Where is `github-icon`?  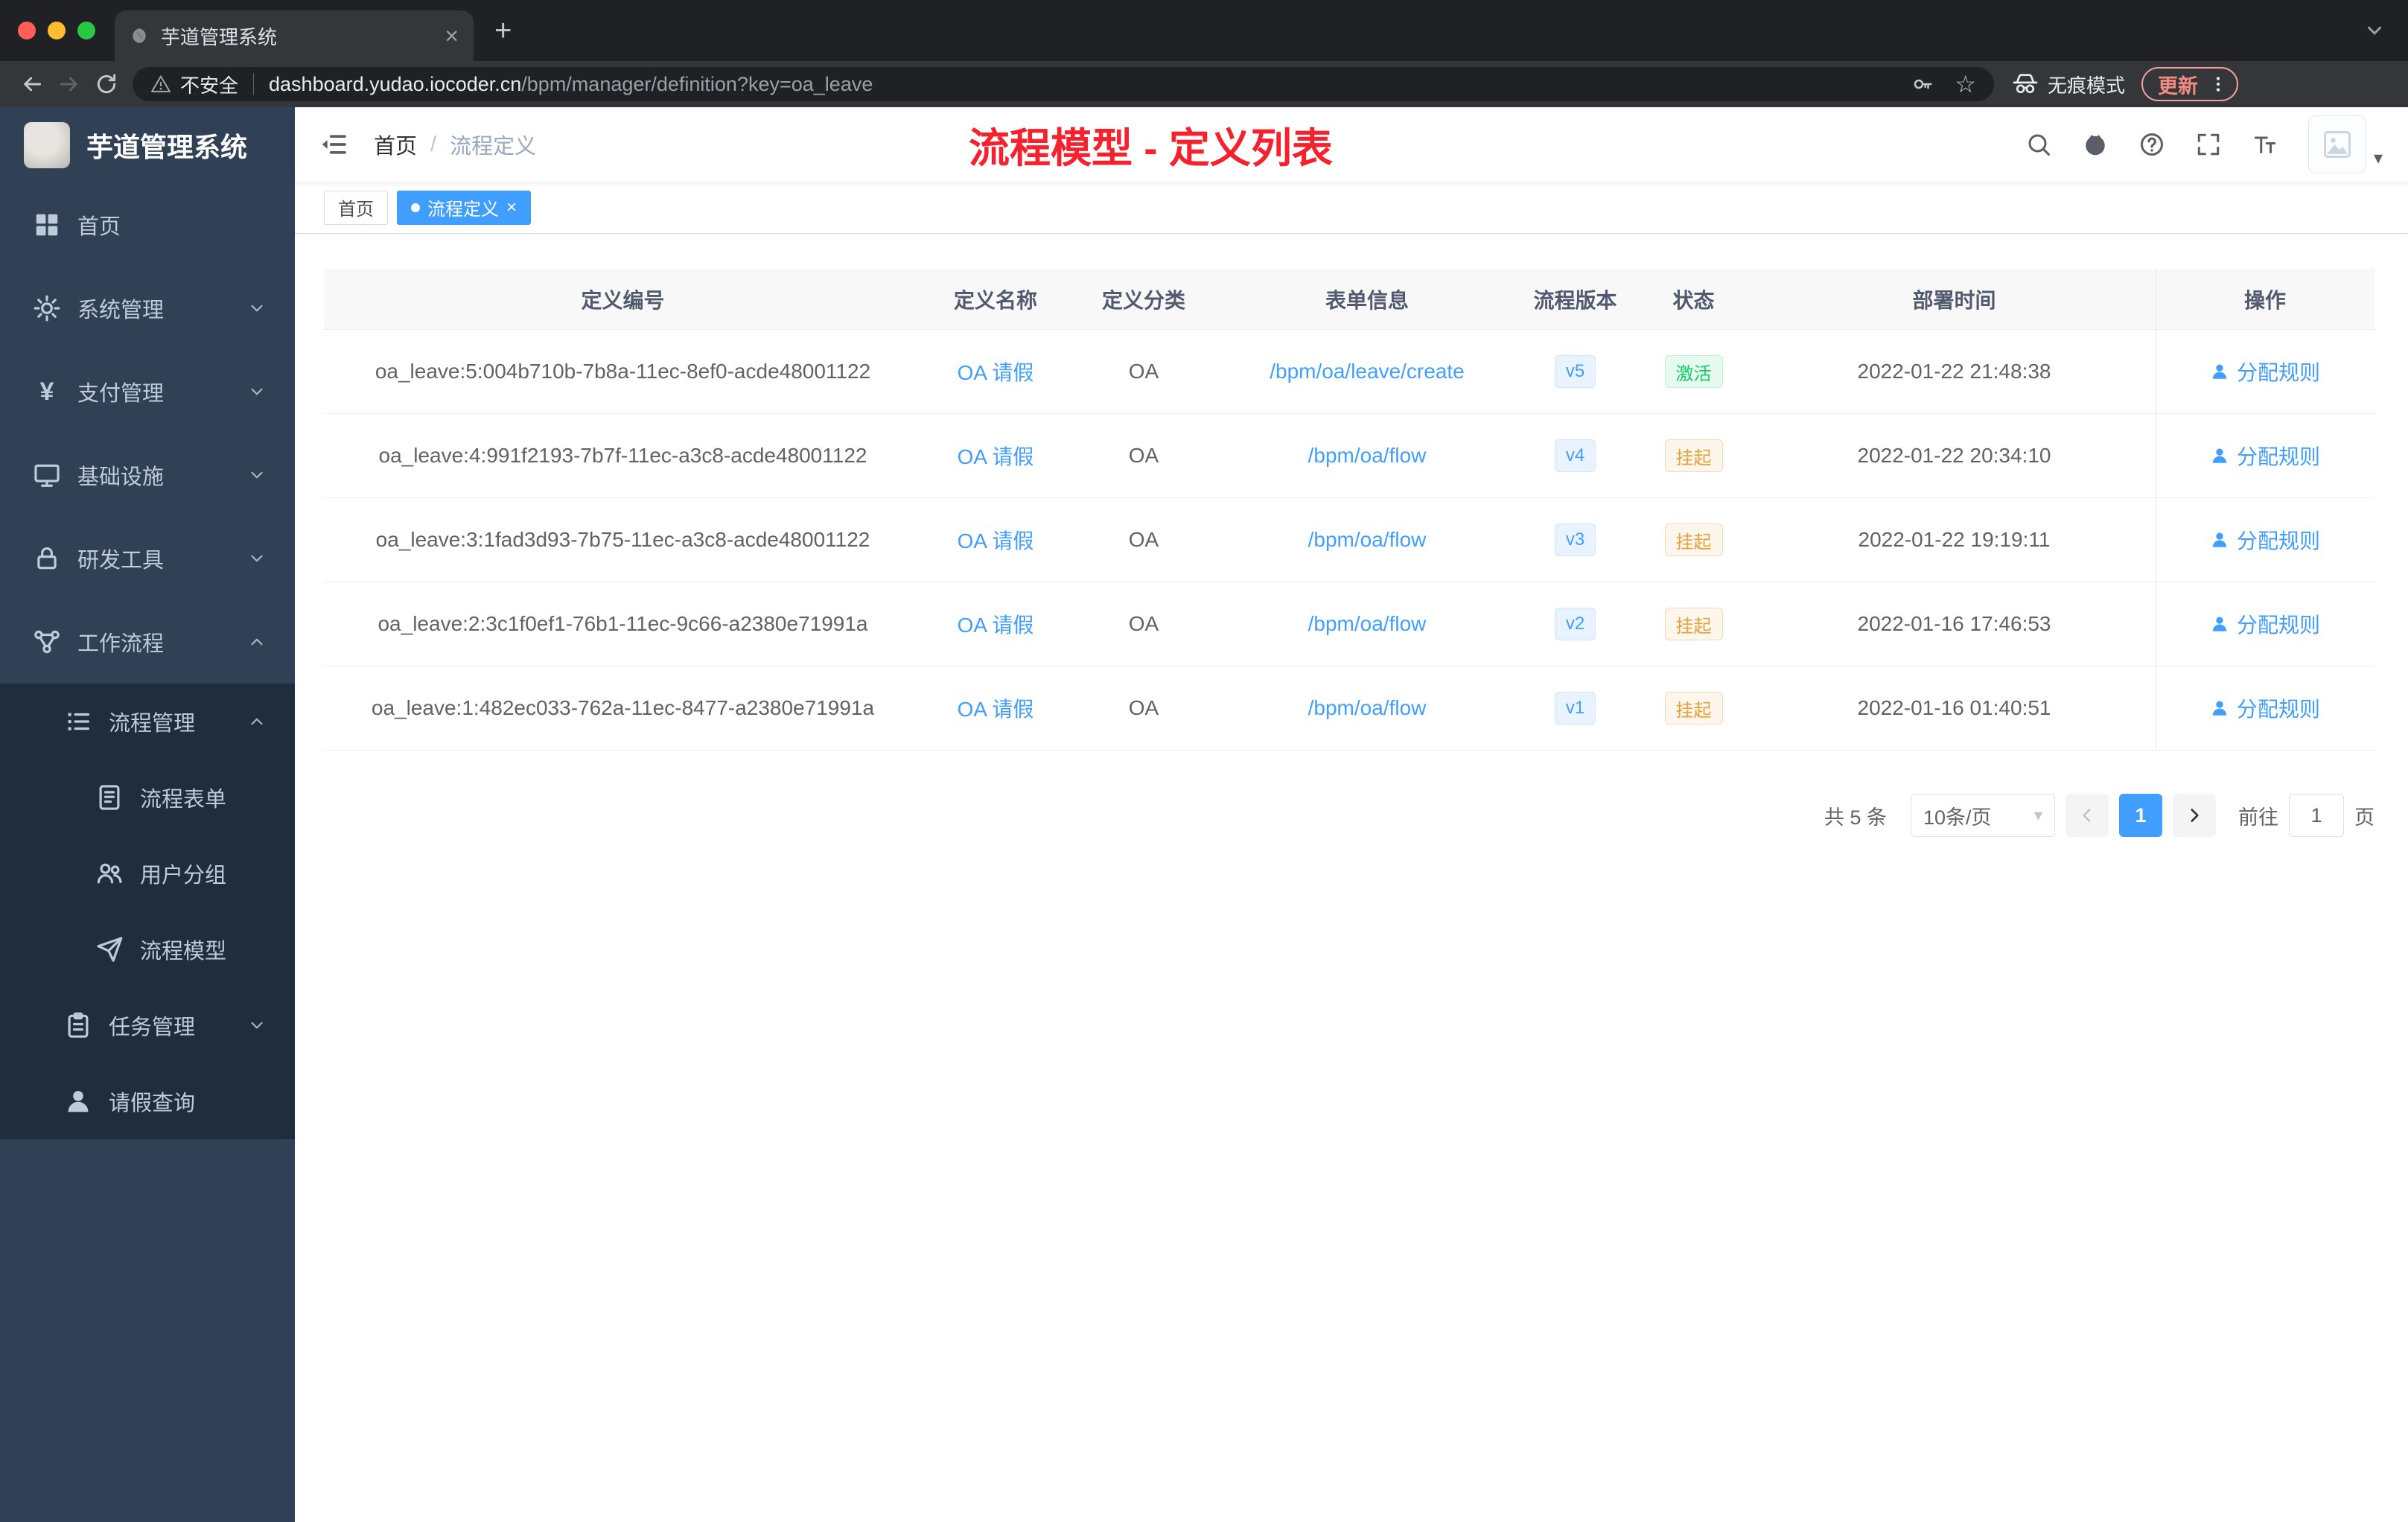 github-icon is located at coordinates (2095, 144).